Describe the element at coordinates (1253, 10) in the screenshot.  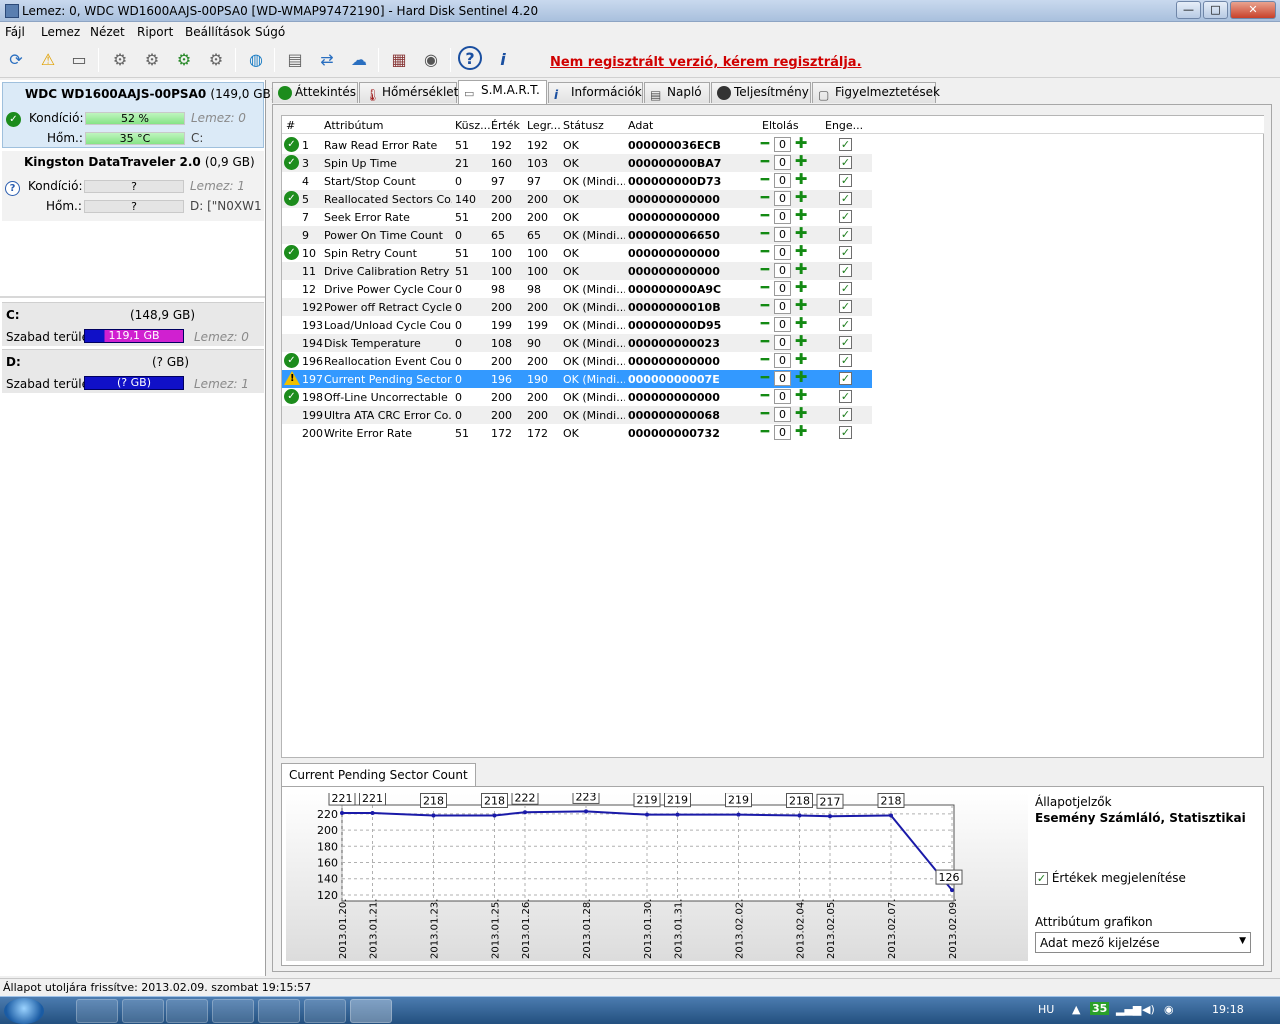
I see `close-button: ✕` at that location.